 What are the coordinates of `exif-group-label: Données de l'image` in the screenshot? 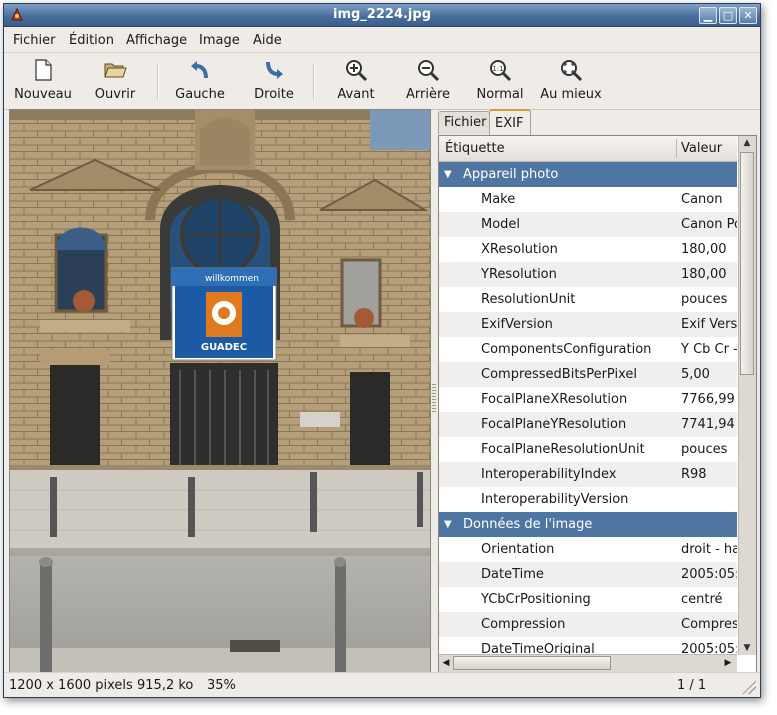 It's located at (528, 524).